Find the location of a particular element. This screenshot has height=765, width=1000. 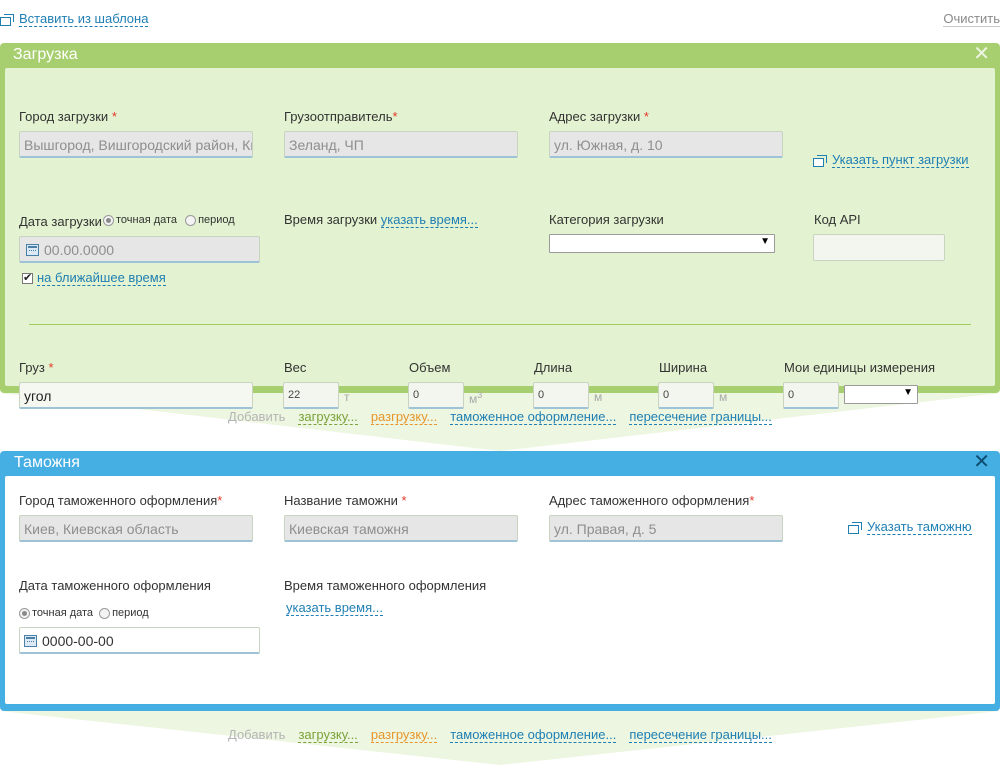

customs-date-mode: точная дата период is located at coordinates (84, 613).